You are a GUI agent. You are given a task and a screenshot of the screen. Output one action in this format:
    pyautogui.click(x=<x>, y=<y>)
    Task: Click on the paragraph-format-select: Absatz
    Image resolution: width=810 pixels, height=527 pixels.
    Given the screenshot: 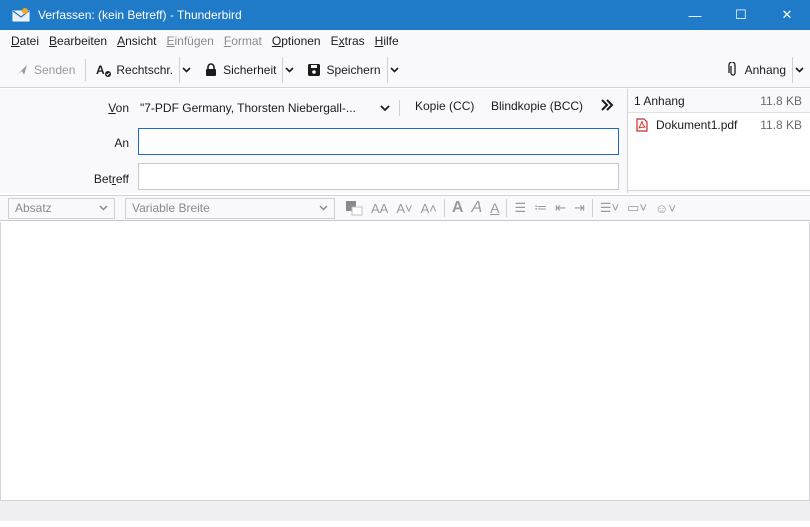 What is the action you would take?
    pyautogui.click(x=61, y=208)
    